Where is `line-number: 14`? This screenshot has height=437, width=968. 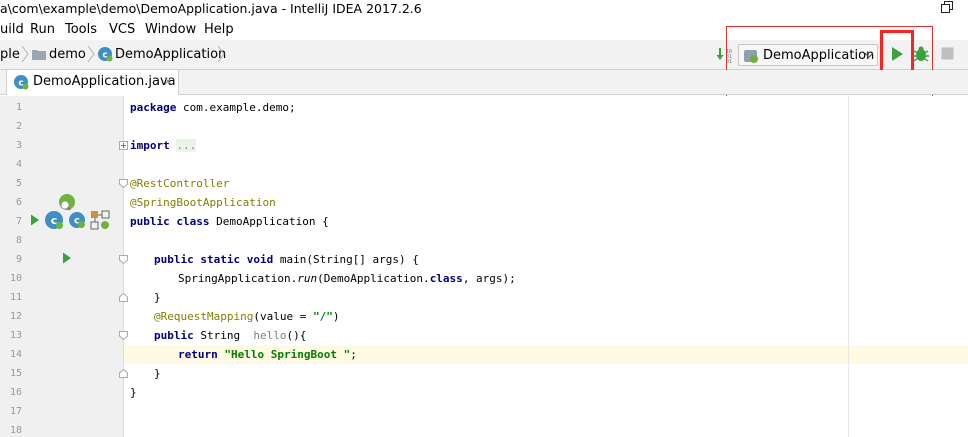
line-number: 14 is located at coordinates (15, 354).